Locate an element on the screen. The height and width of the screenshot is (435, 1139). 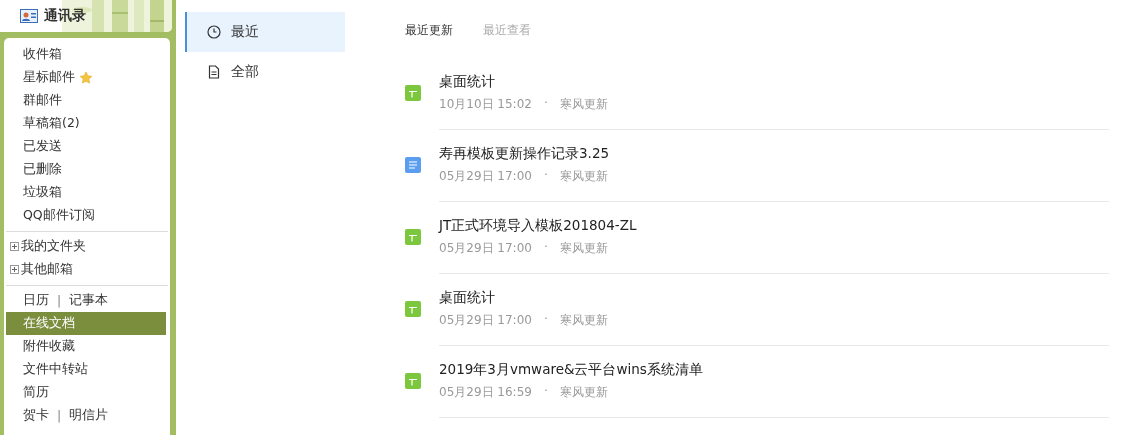
contact-card-icon is located at coordinates (29, 16).